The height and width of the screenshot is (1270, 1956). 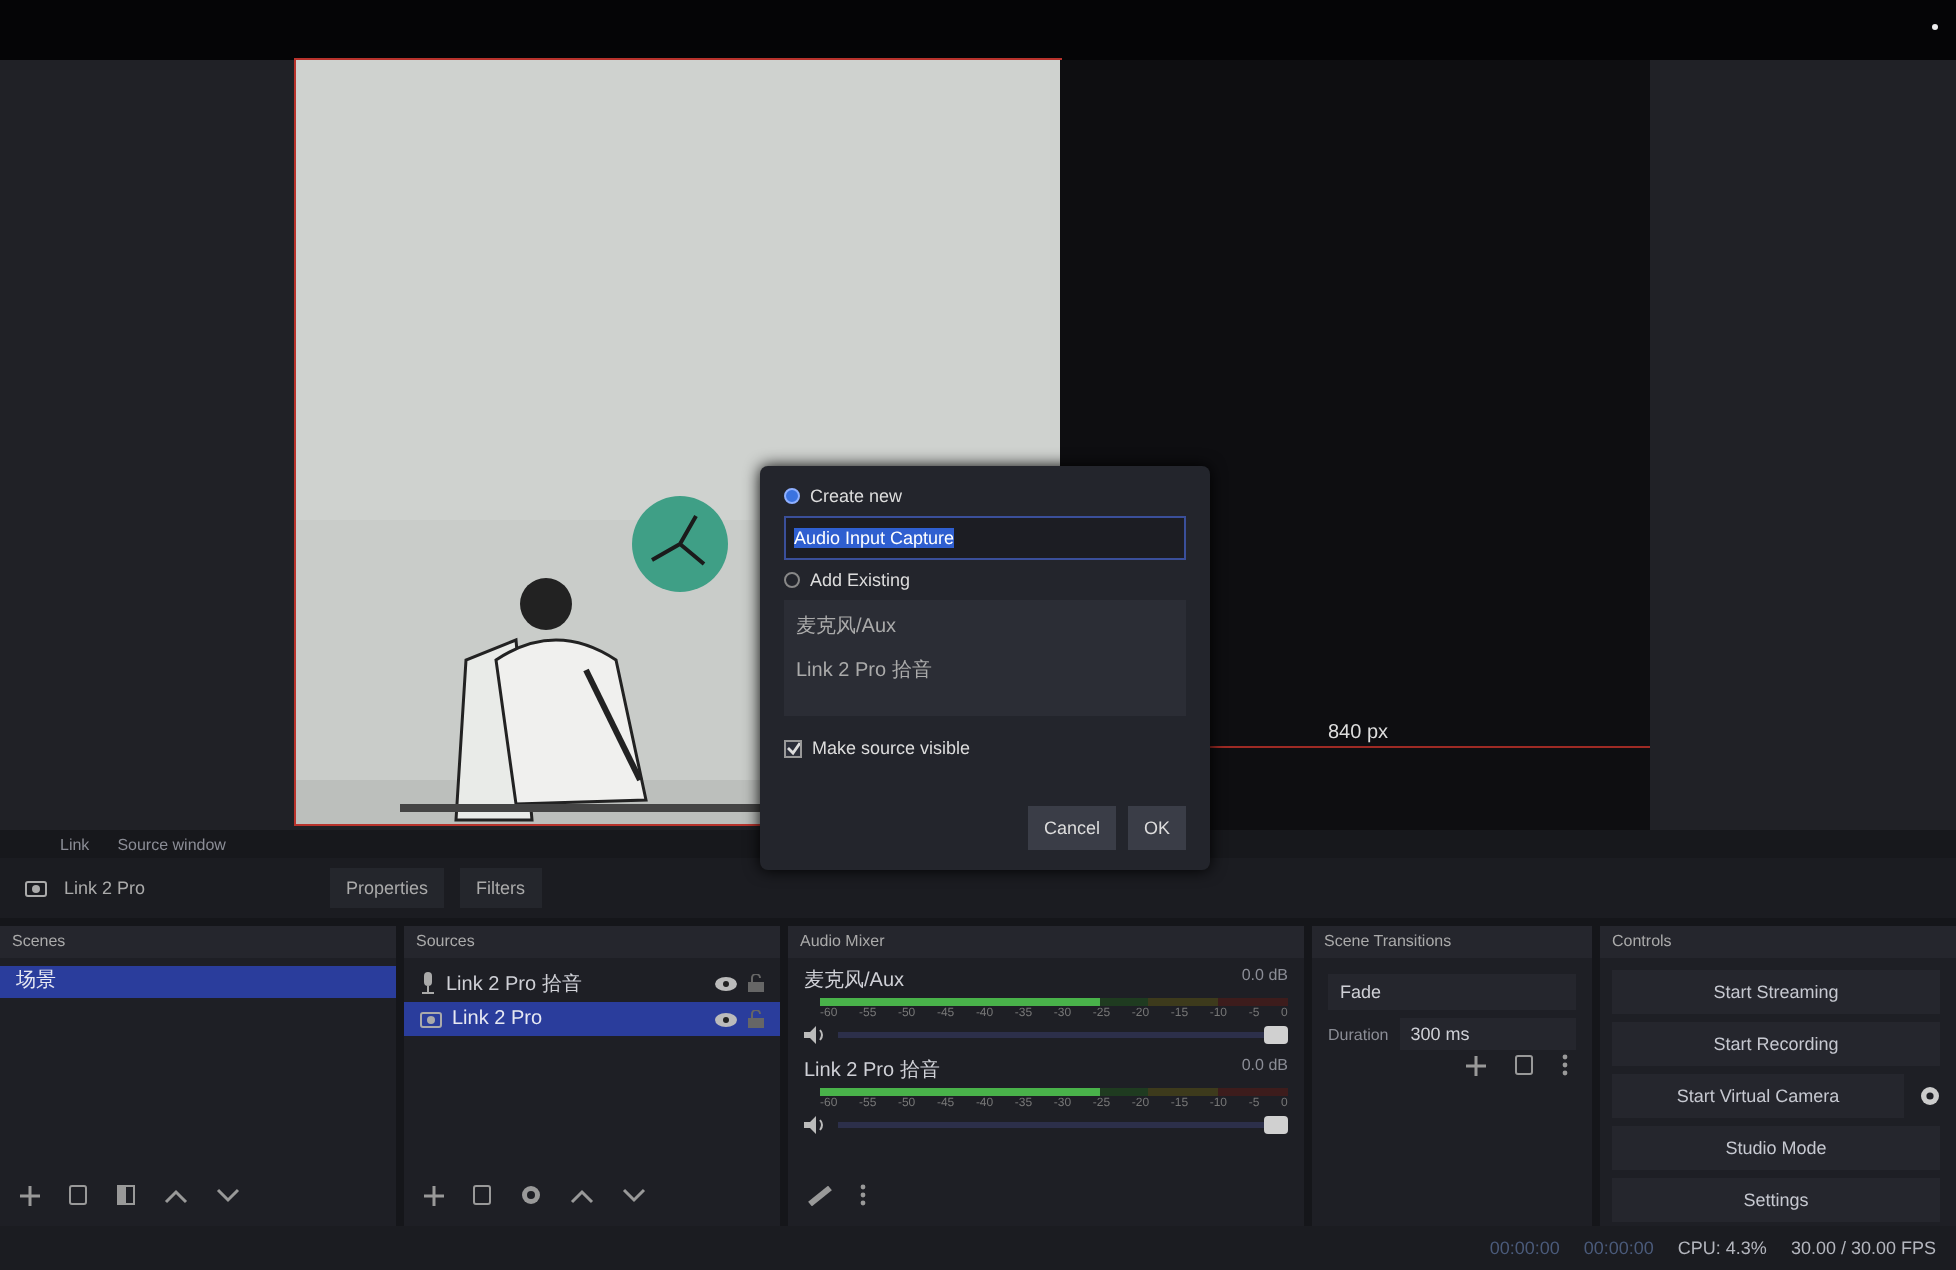 I want to click on channel-name: Link 2 Pro 拾音, so click(x=872, y=1070).